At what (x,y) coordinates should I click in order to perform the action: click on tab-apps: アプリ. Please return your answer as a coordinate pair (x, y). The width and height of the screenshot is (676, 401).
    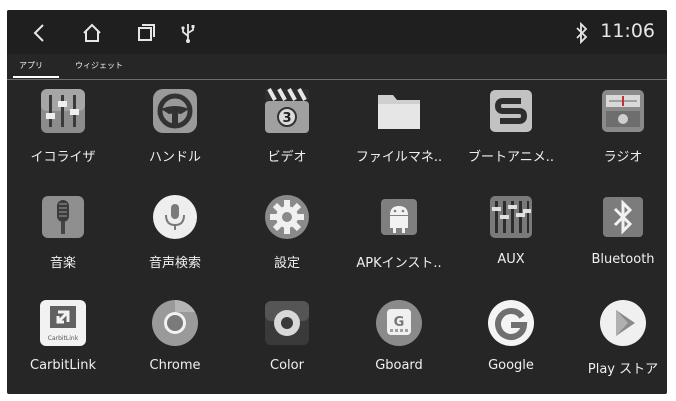
    Looking at the image, I should click on (31, 65).